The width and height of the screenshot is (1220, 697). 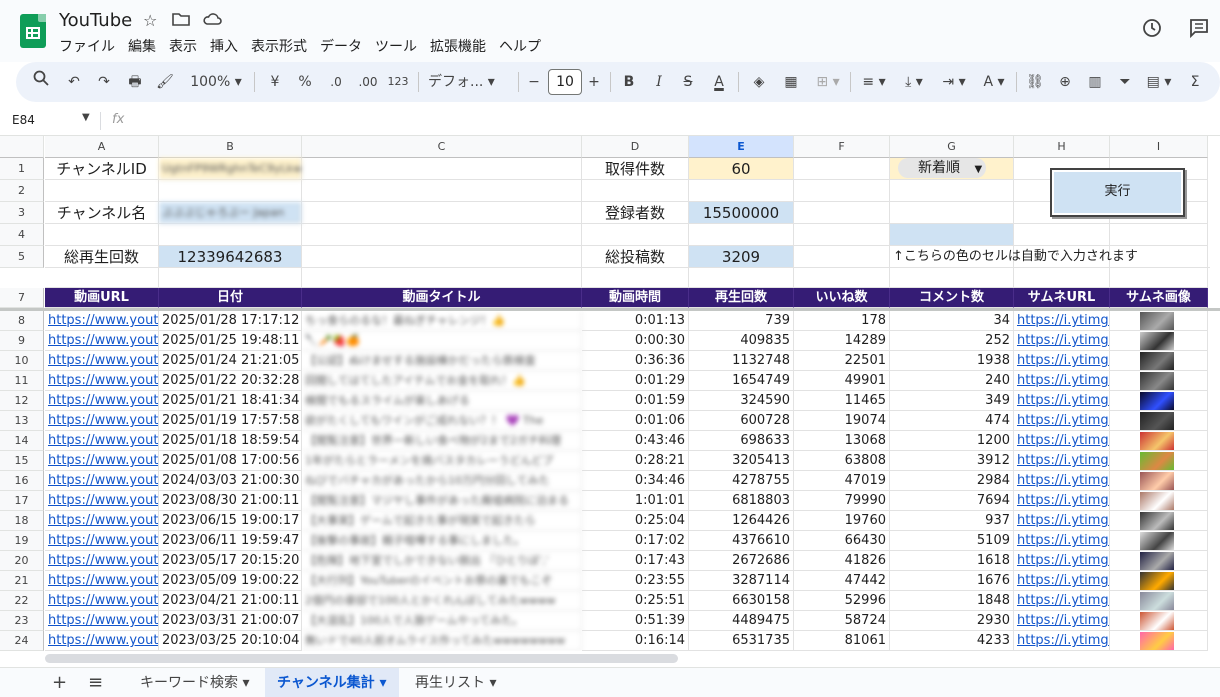 What do you see at coordinates (1117, 192) in the screenshot?
I see `run-button: 実行` at bounding box center [1117, 192].